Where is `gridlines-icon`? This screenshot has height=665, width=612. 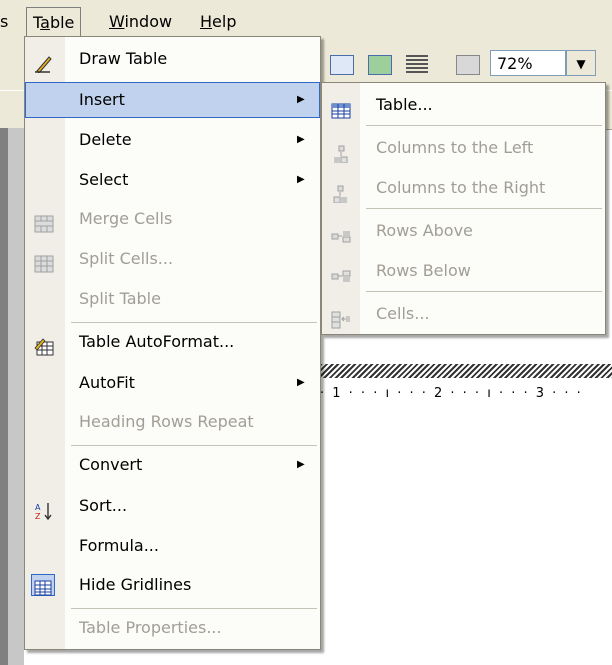 gridlines-icon is located at coordinates (43, 585).